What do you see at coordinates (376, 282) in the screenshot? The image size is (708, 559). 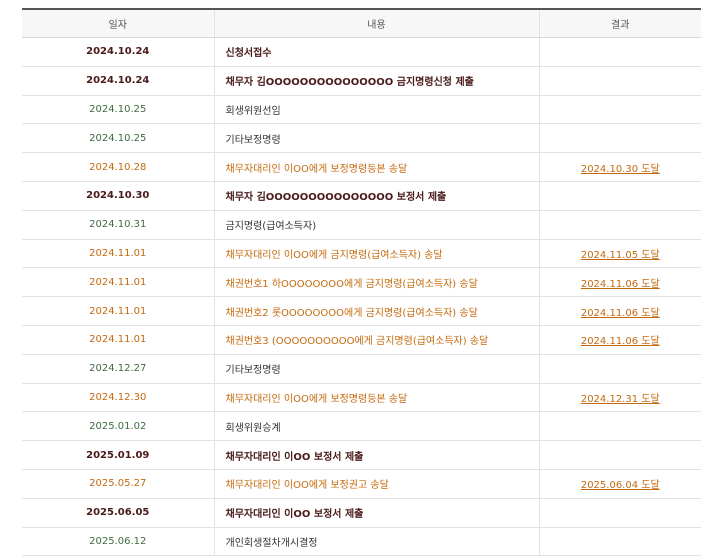 I see `row-content: 채권번호1 하OOOOOOOO에게 금지명령(급여소득자) 송달` at bounding box center [376, 282].